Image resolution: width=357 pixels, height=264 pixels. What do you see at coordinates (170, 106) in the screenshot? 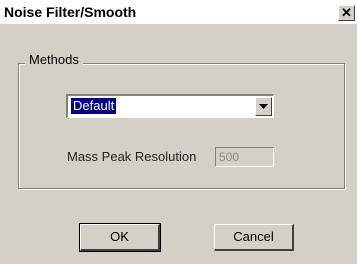
I see `method-select: Default` at bounding box center [170, 106].